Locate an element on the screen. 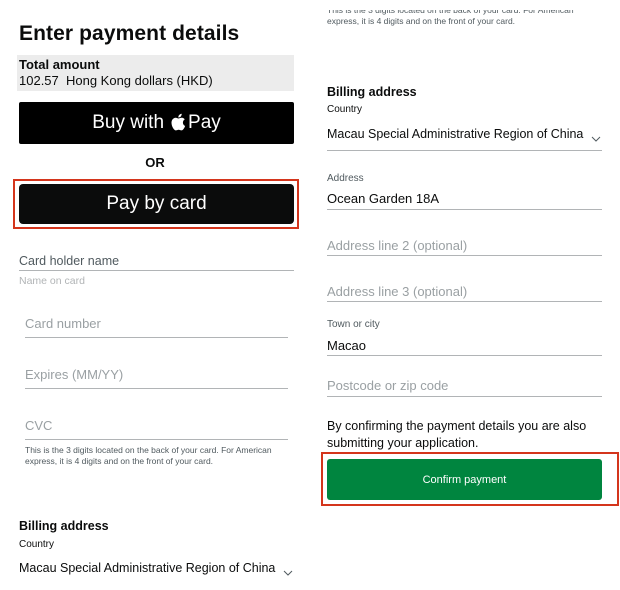  postcode-input: Postcode or zip code is located at coordinates (464, 387).